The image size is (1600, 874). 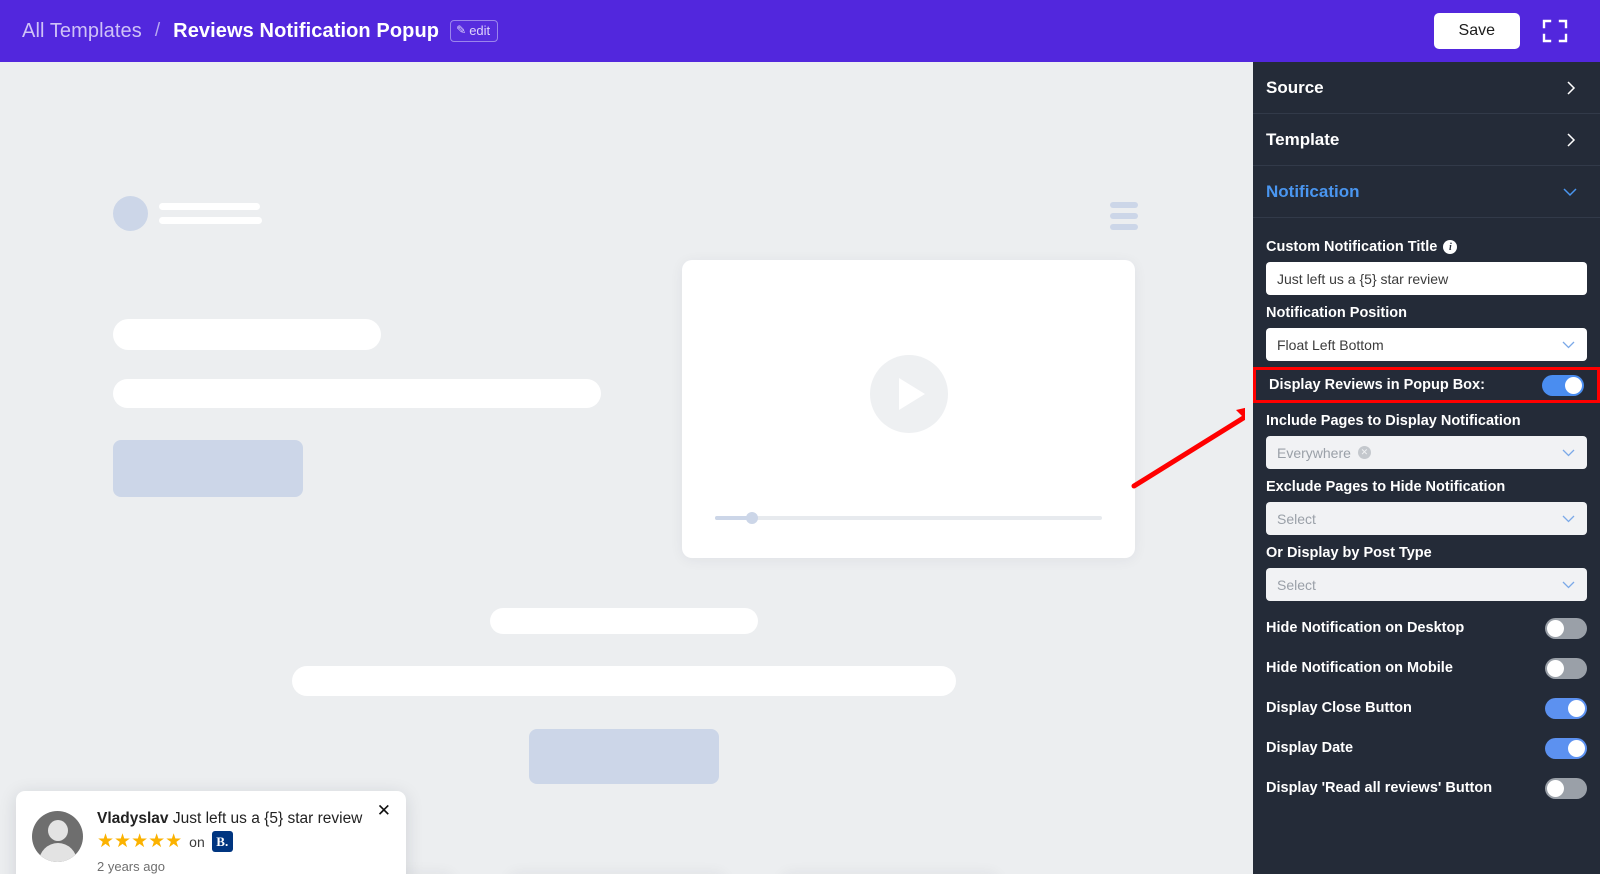 What do you see at coordinates (1426, 487) in the screenshot?
I see `exclude-pages-label-row: Exclude Pages to Hide Notification` at bounding box center [1426, 487].